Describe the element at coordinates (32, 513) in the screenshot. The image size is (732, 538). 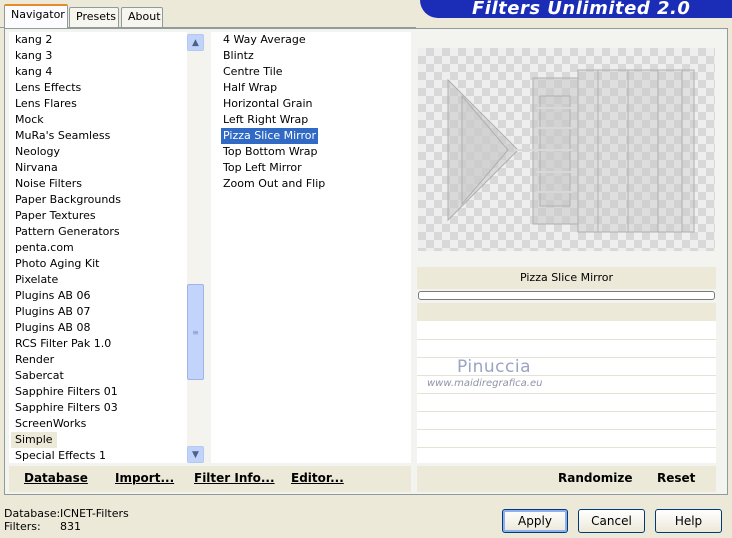
I see `database-status-label: Database:` at that location.